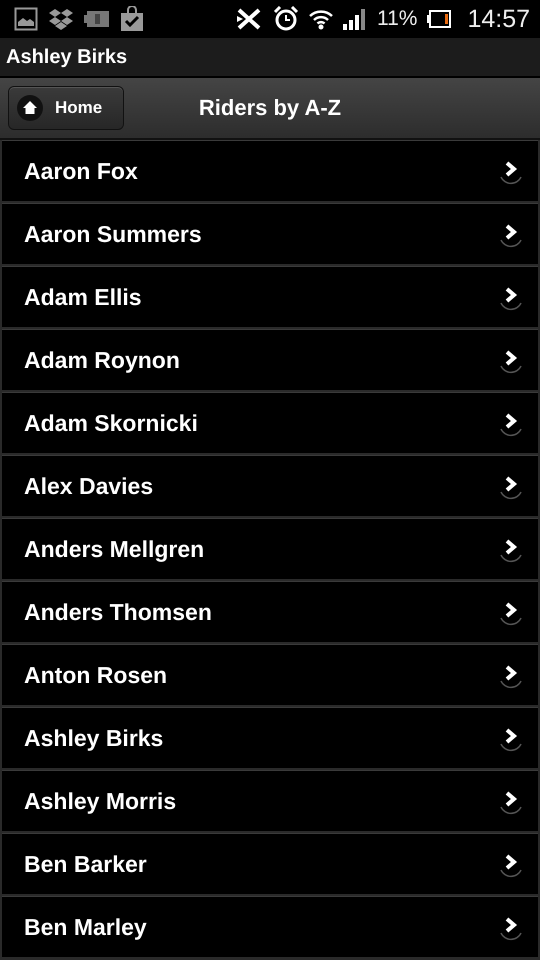 The height and width of the screenshot is (960, 540). I want to click on box-icon, so click(61, 19).